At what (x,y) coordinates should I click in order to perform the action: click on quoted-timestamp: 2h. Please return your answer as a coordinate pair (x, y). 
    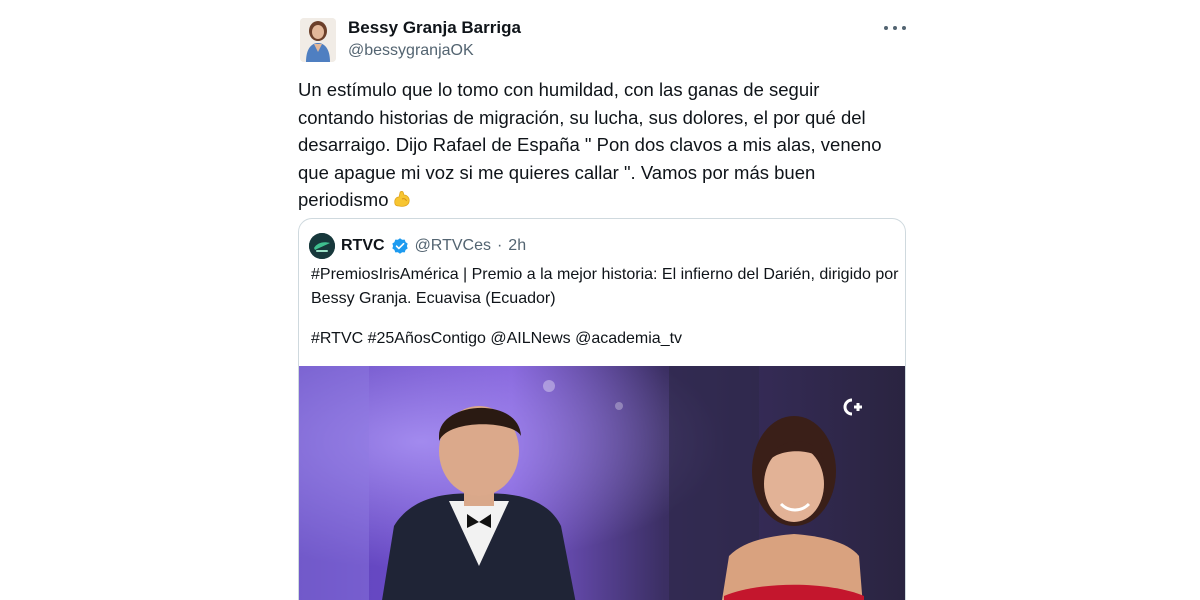
    Looking at the image, I should click on (517, 246).